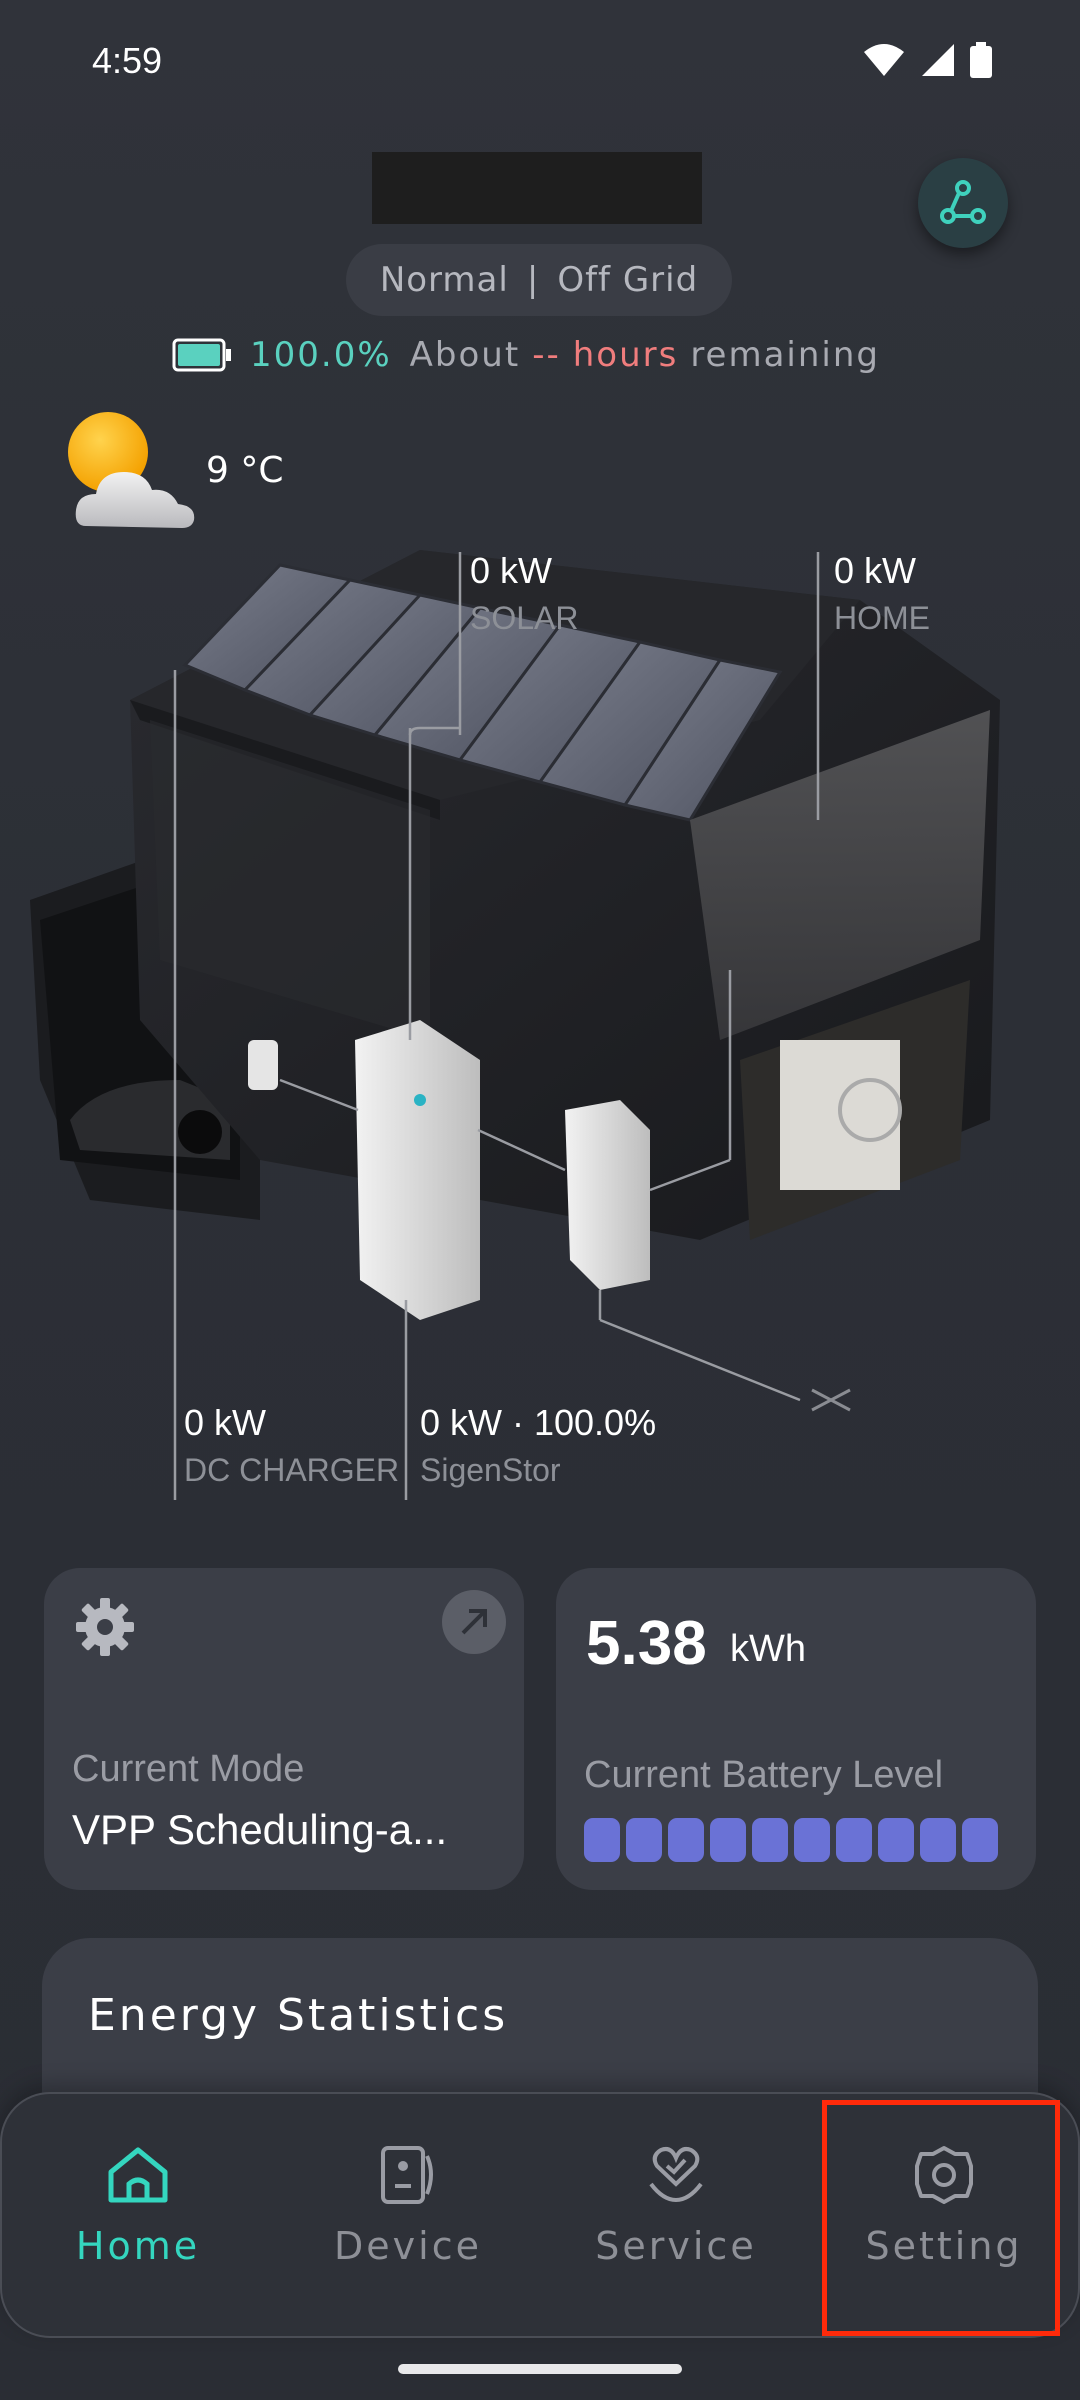 This screenshot has height=2400, width=1080. I want to click on sigenstor-label: SigenStor, so click(490, 1470).